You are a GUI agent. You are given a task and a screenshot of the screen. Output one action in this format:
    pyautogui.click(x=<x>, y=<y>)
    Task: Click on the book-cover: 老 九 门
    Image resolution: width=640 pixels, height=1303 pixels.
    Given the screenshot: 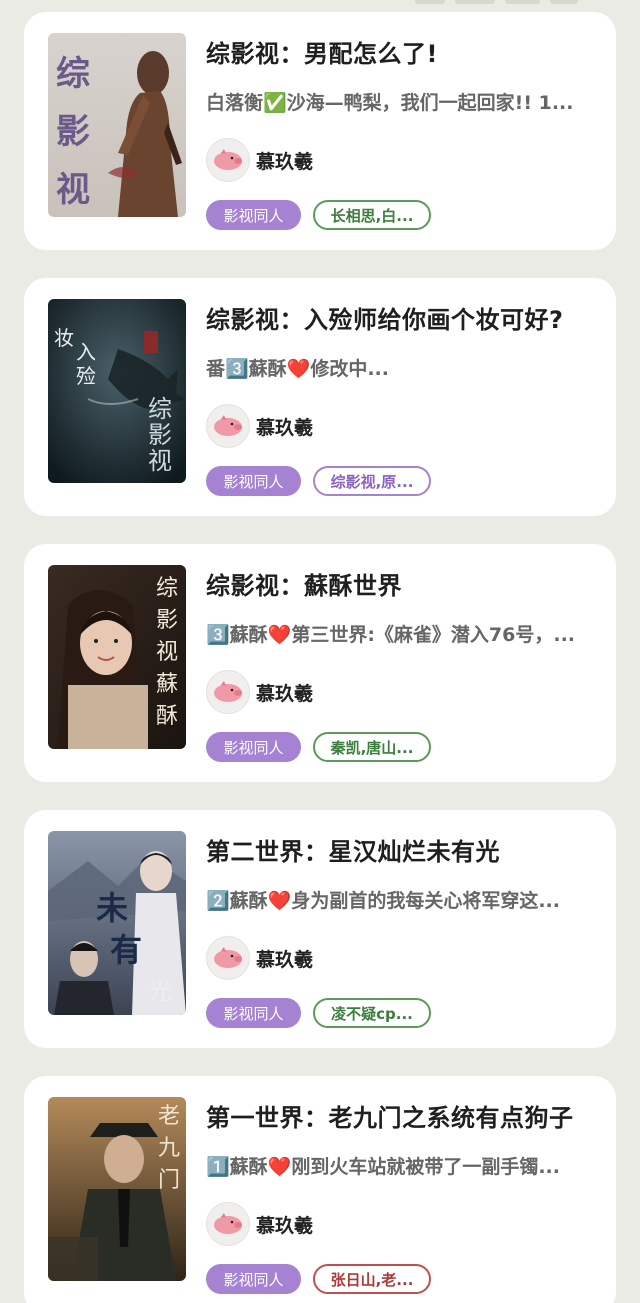 What is the action you would take?
    pyautogui.click(x=117, y=1189)
    